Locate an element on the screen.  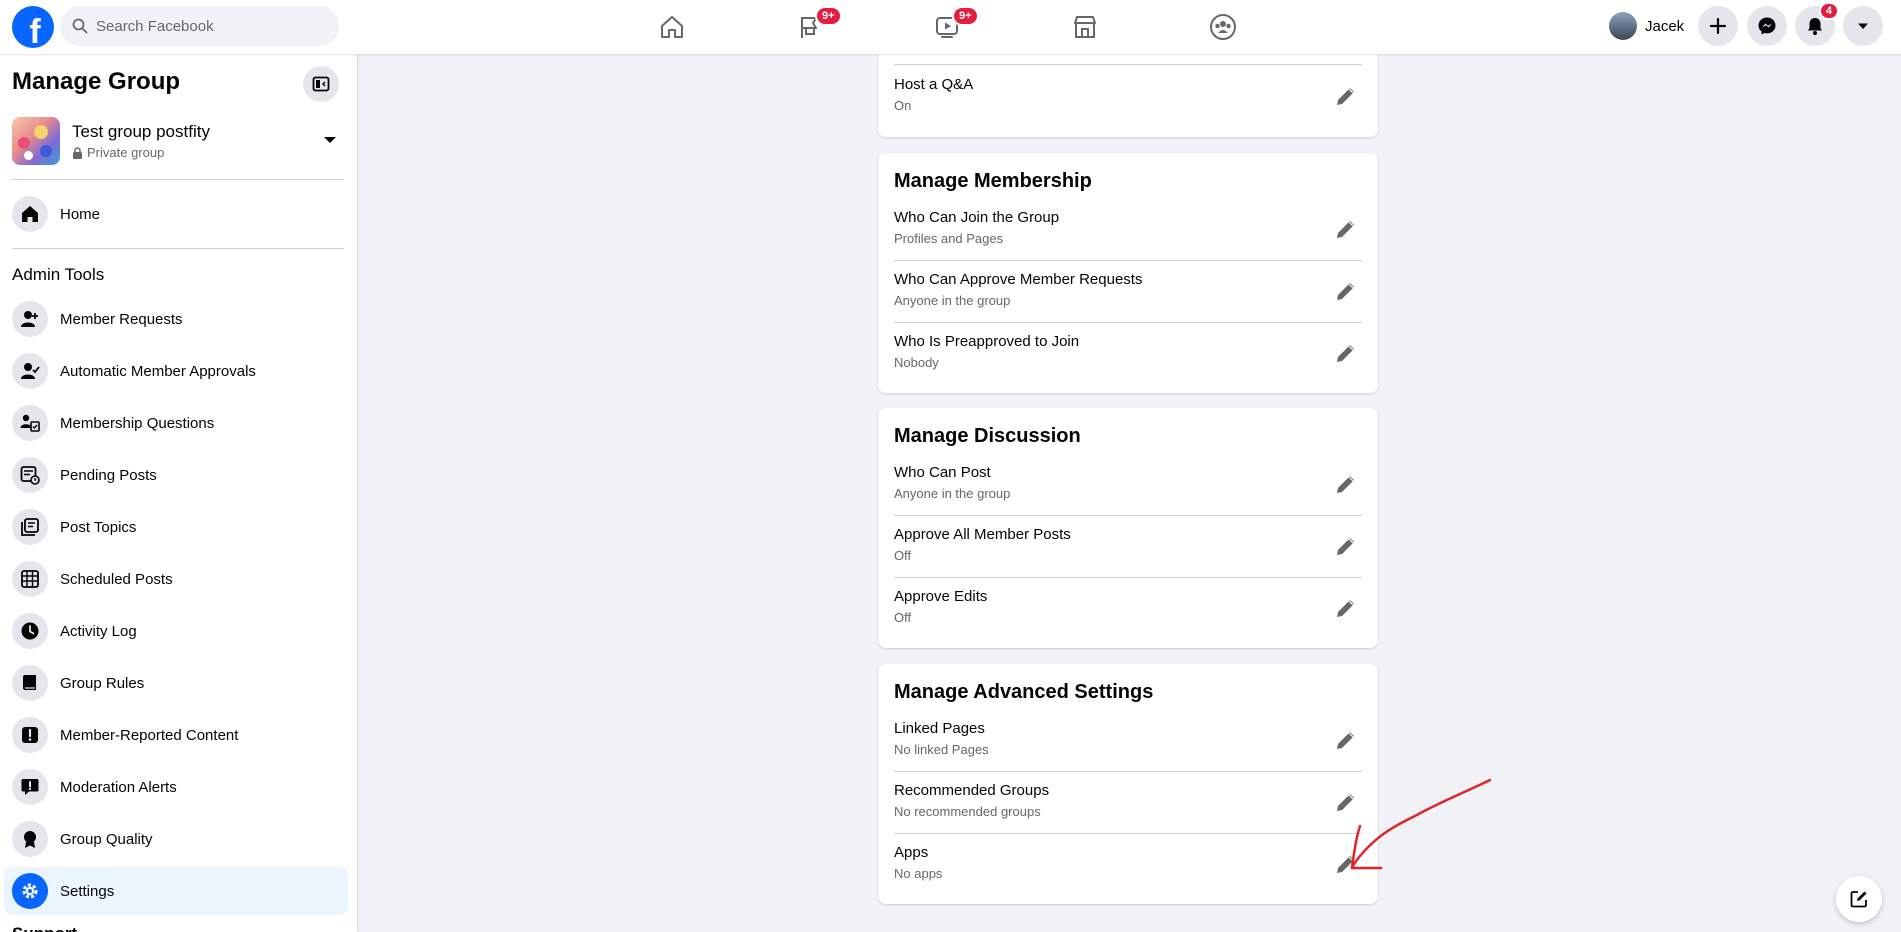
group-selector: Test group postfity Private group is located at coordinates (177, 141).